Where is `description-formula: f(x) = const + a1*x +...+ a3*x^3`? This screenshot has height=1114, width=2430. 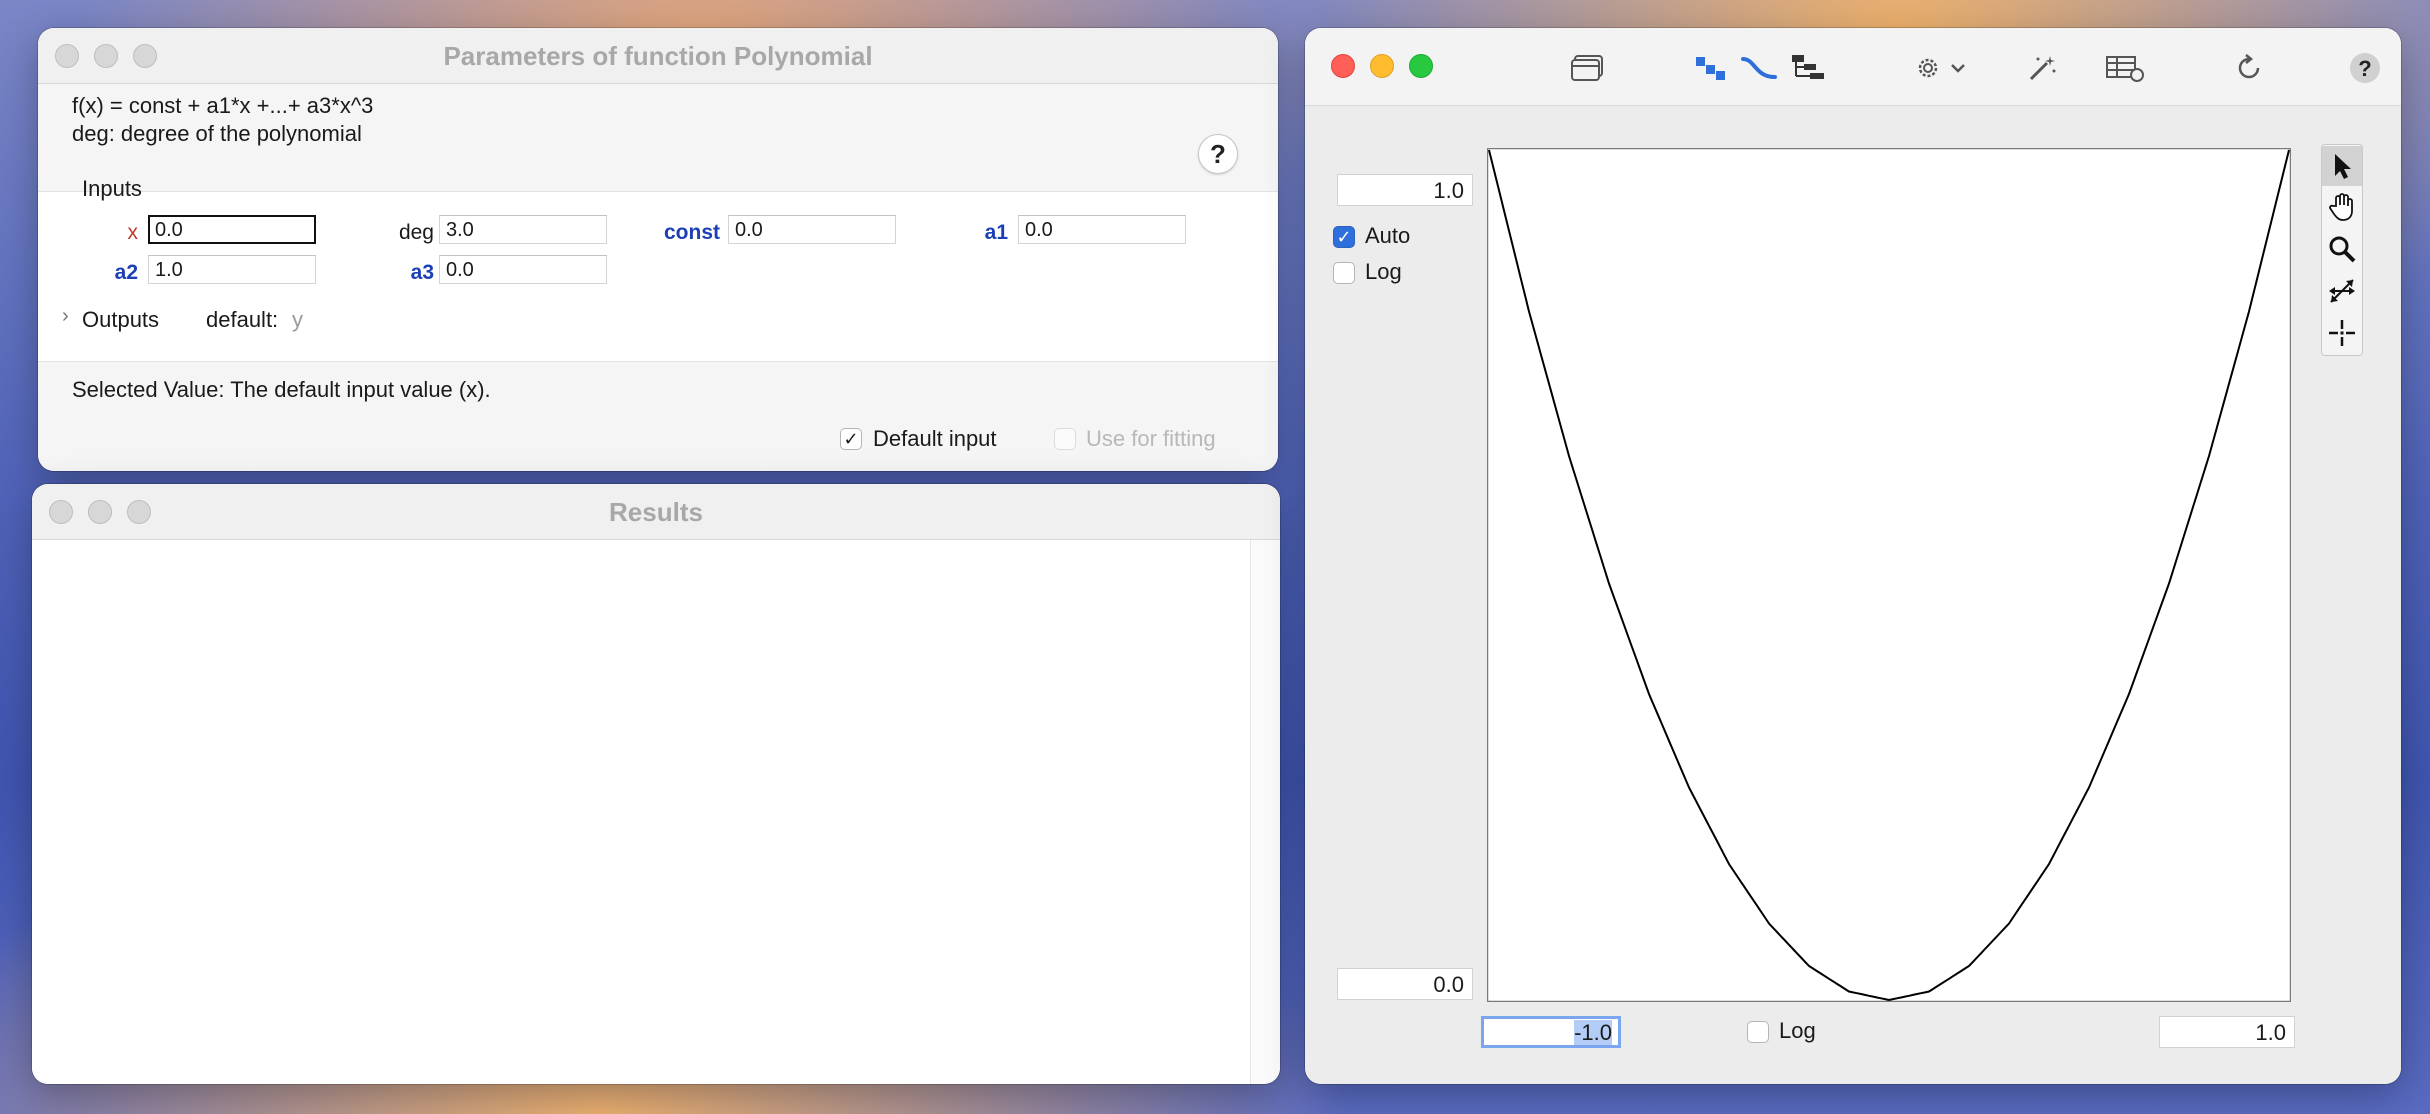
description-formula: f(x) = const + a1*x +...+ a3*x^3 is located at coordinates (223, 105).